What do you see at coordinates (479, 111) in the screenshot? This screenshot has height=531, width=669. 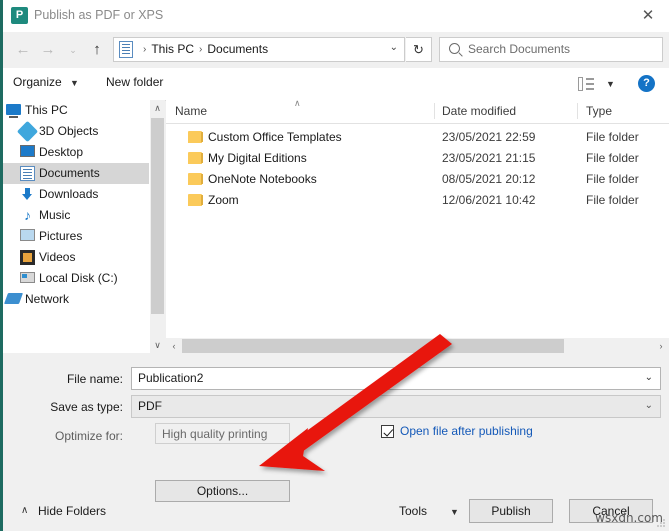 I see `column-header-date-modified: Date modified` at bounding box center [479, 111].